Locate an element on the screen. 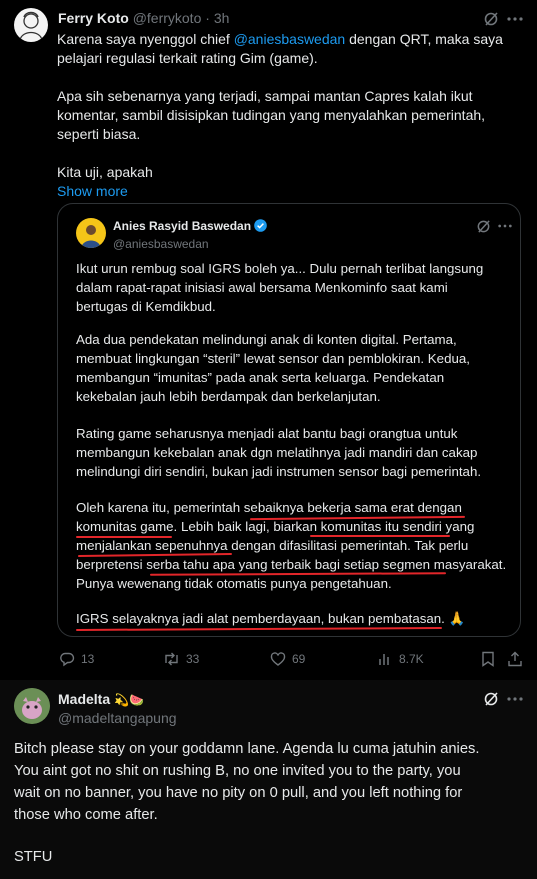  author-handle: @ferrykoto is located at coordinates (167, 18).